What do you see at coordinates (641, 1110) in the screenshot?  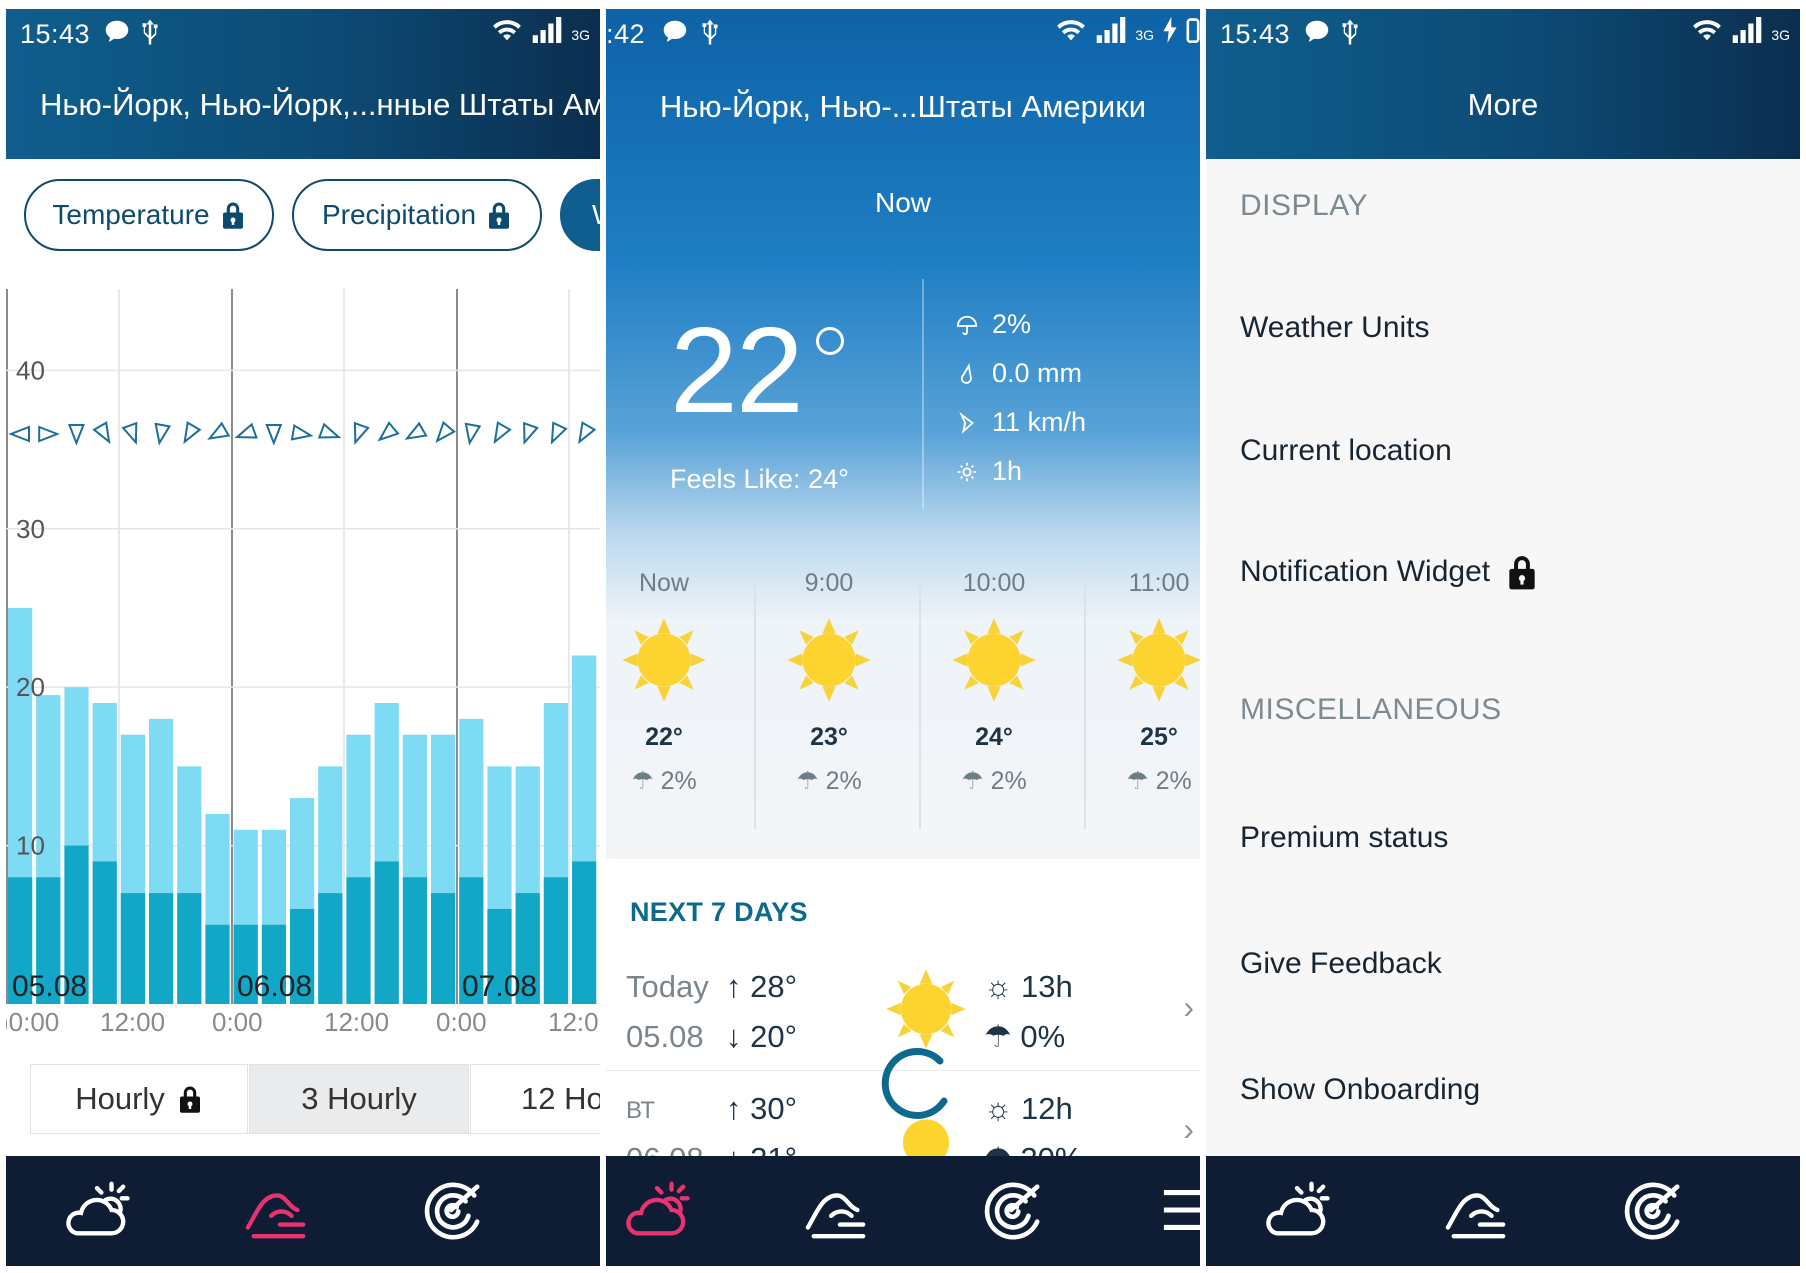 I see `day-name: ВТ` at bounding box center [641, 1110].